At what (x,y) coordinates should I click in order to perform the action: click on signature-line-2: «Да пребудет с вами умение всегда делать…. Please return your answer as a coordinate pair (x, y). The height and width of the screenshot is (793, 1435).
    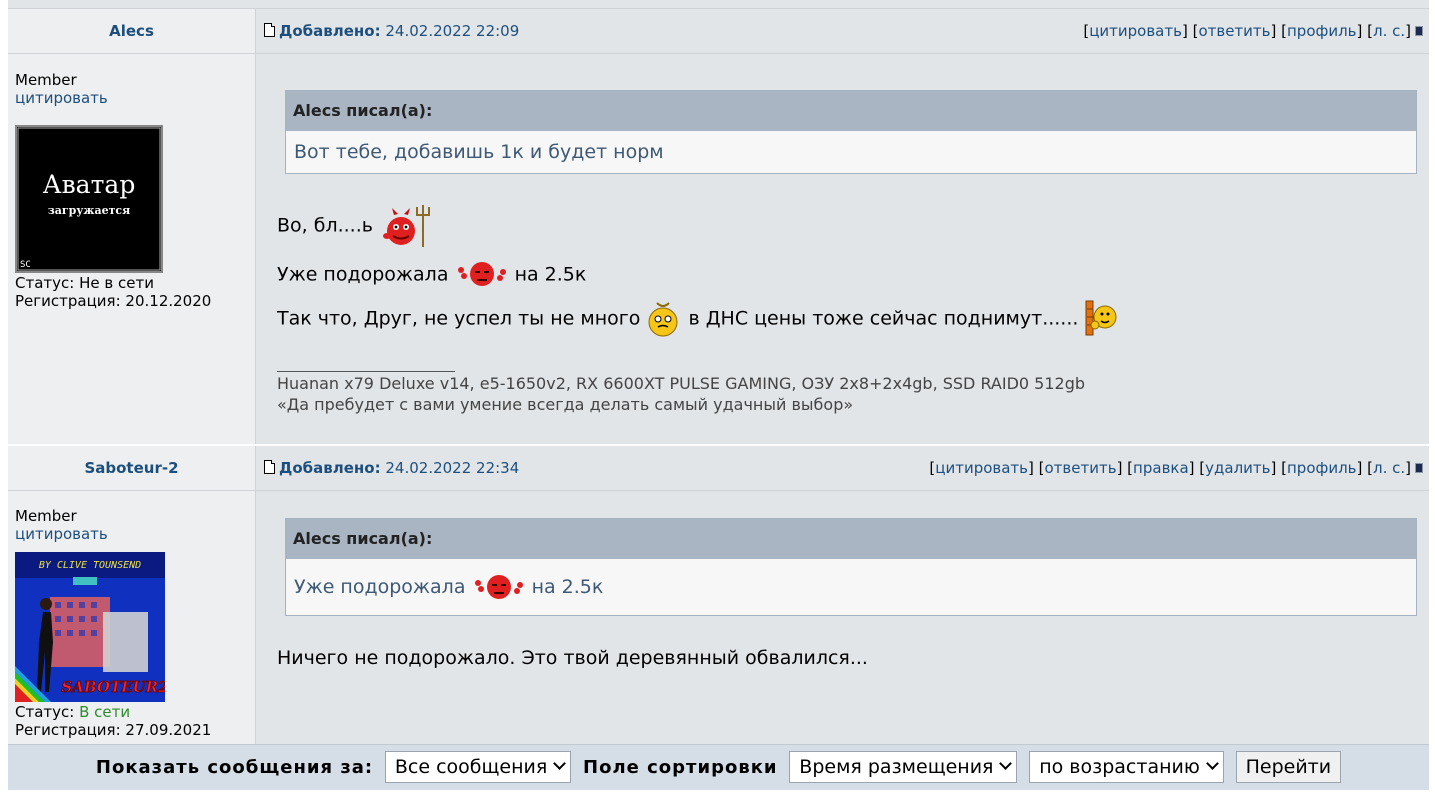
    Looking at the image, I should click on (565, 404).